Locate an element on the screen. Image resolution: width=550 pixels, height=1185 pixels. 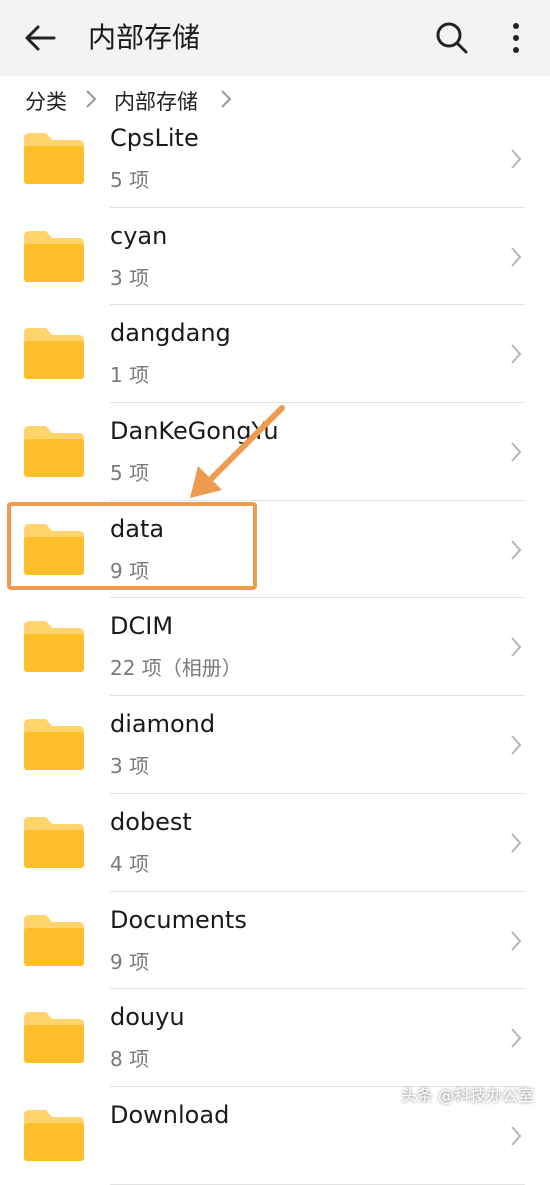
back-arrow-icon is located at coordinates (40, 38).